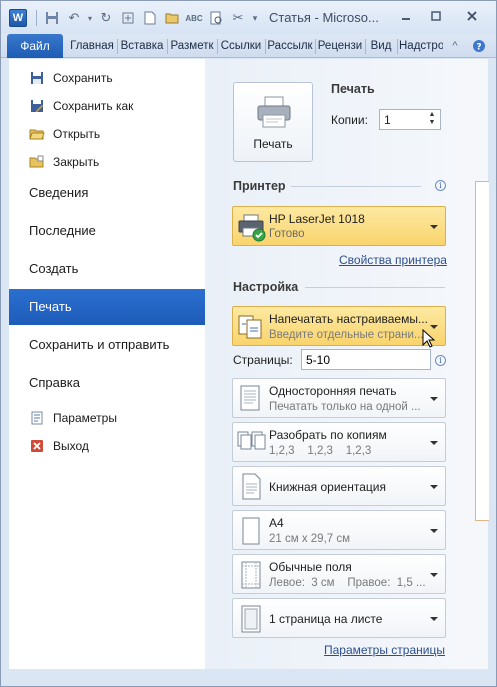 Image resolution: width=497 pixels, height=687 pixels. What do you see at coordinates (90, 18) in the screenshot?
I see `undo-dropdown-icon: ▾` at bounding box center [90, 18].